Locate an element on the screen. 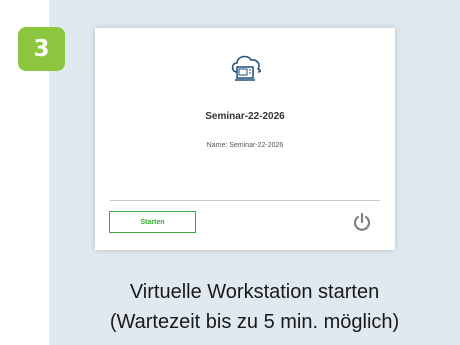 The height and width of the screenshot is (345, 460). step-number-badge: 3 is located at coordinates (41, 49).